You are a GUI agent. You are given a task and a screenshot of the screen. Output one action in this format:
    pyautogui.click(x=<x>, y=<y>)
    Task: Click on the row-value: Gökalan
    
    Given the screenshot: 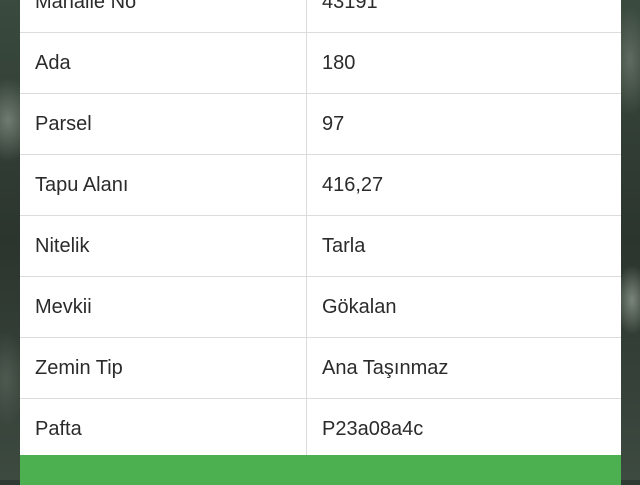 What is the action you would take?
    pyautogui.click(x=359, y=306)
    